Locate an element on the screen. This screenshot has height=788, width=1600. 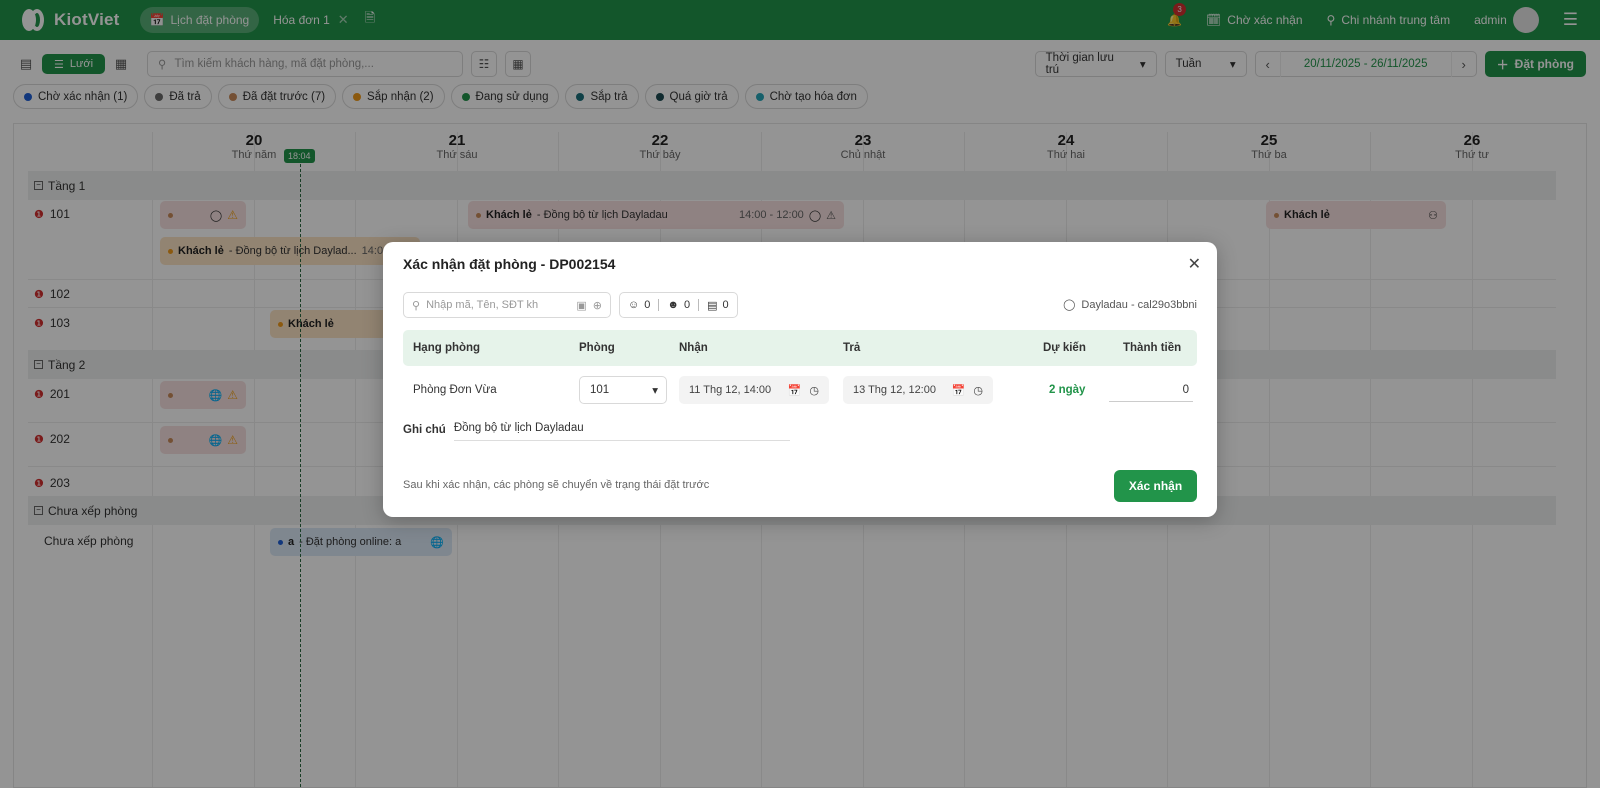
note-field: Ghi chú Đồng bộ từ lịch Dayladau is located at coordinates (596, 429).